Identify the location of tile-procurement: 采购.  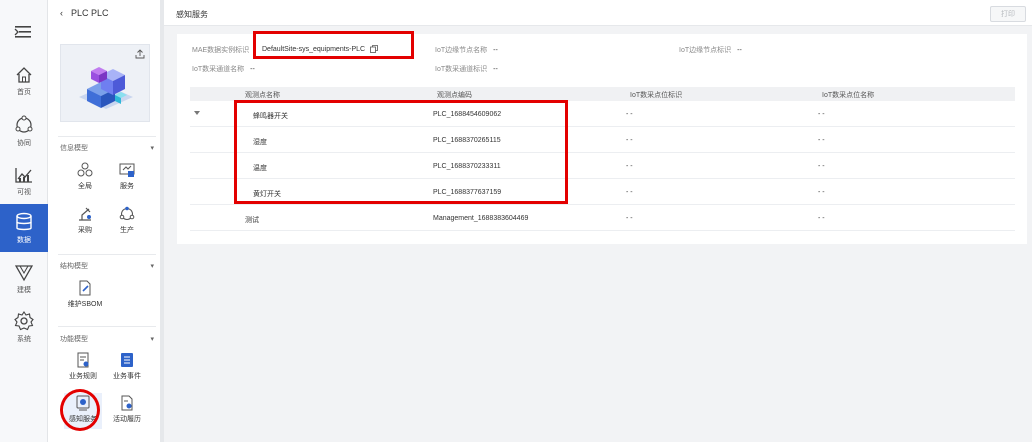
(85, 222).